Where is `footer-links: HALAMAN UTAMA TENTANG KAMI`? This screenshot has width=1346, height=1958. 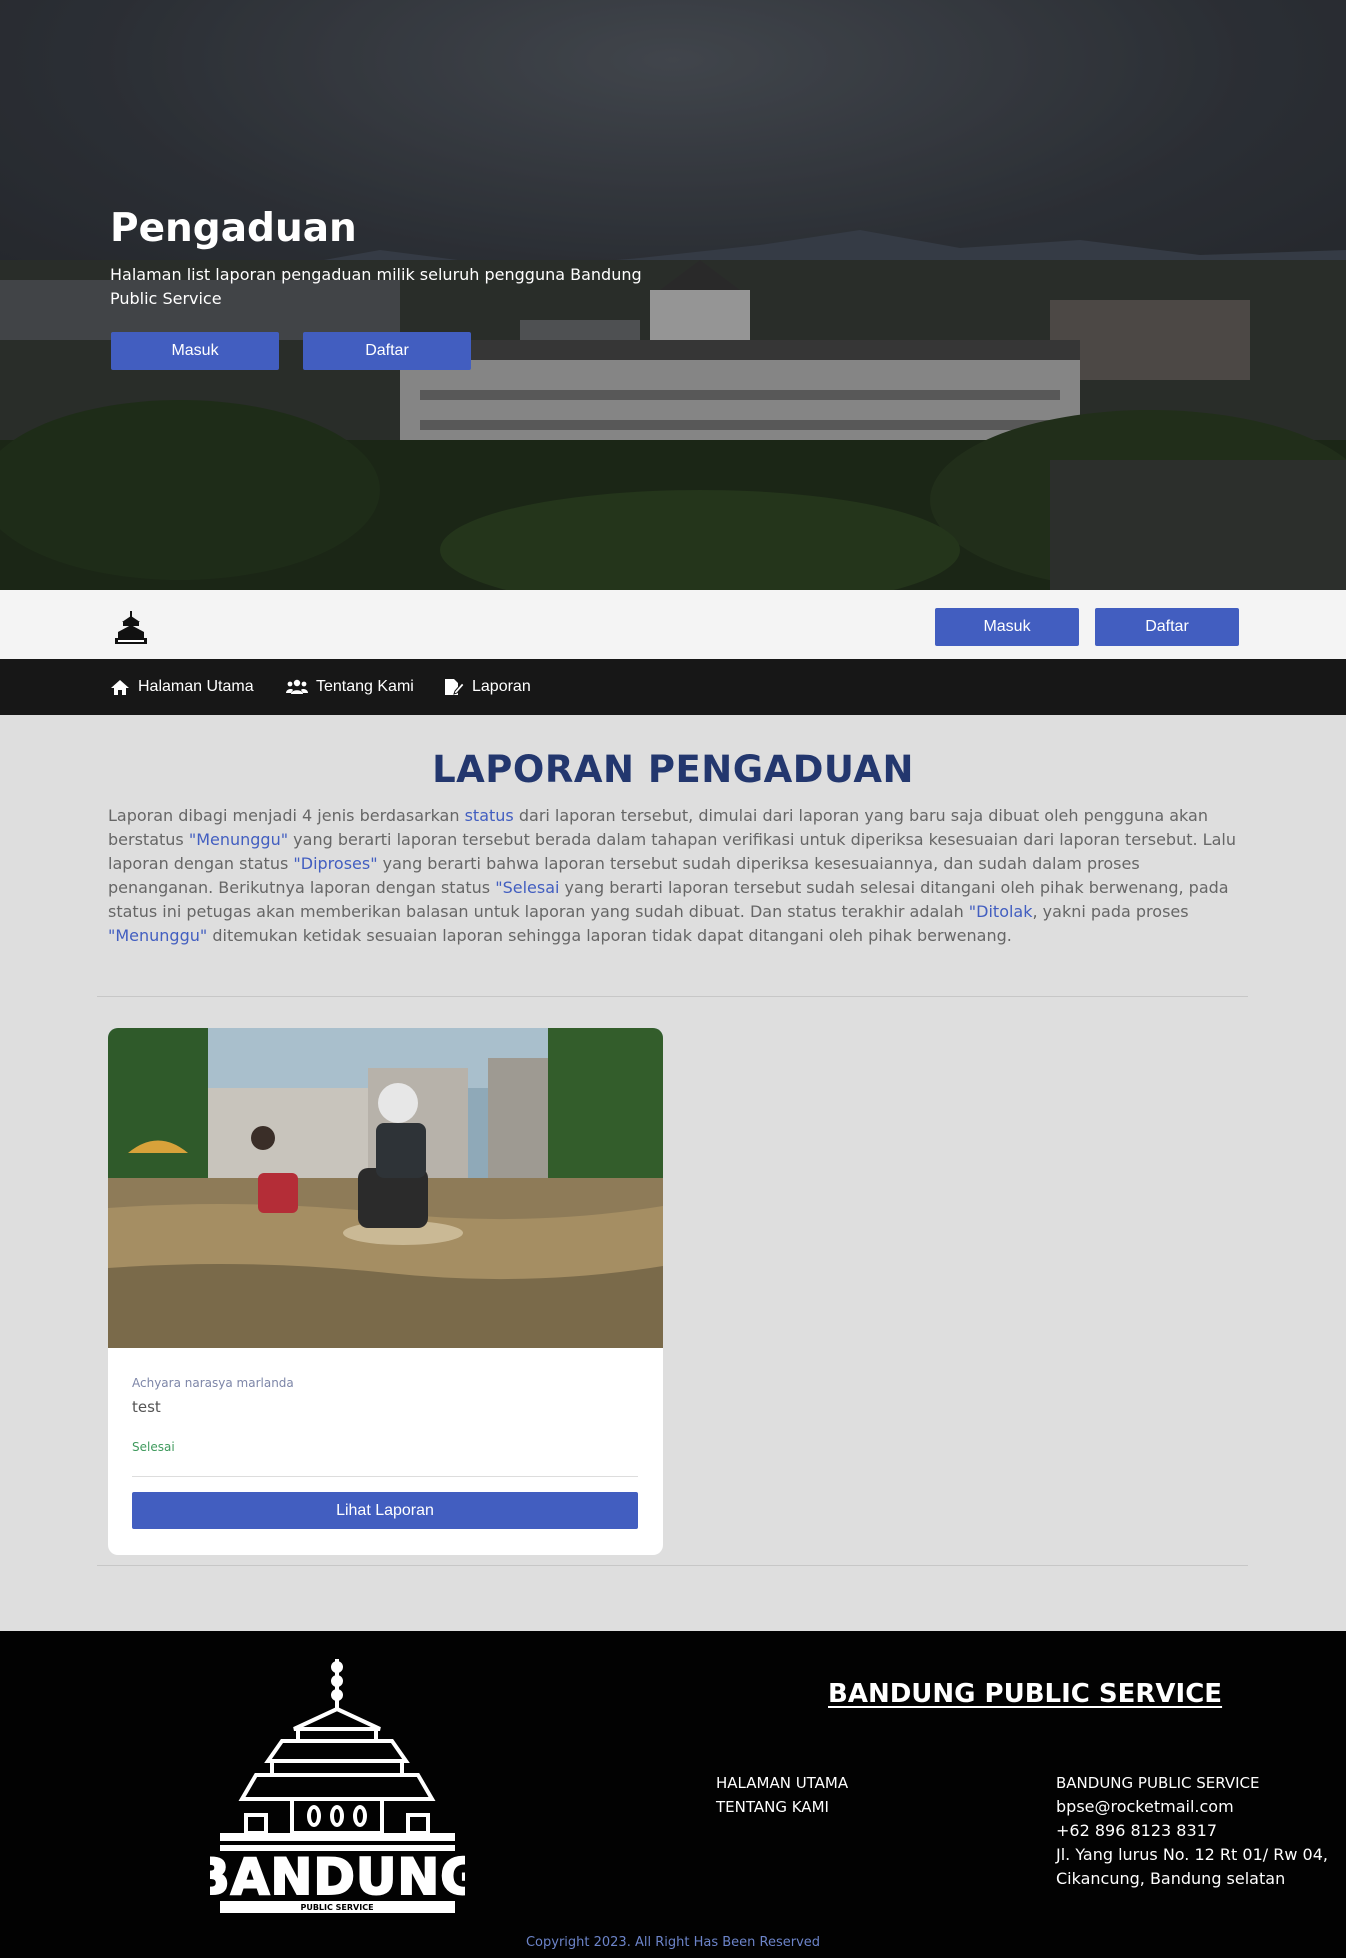 footer-links: HALAMAN UTAMA TENTANG KAMI is located at coordinates (782, 1795).